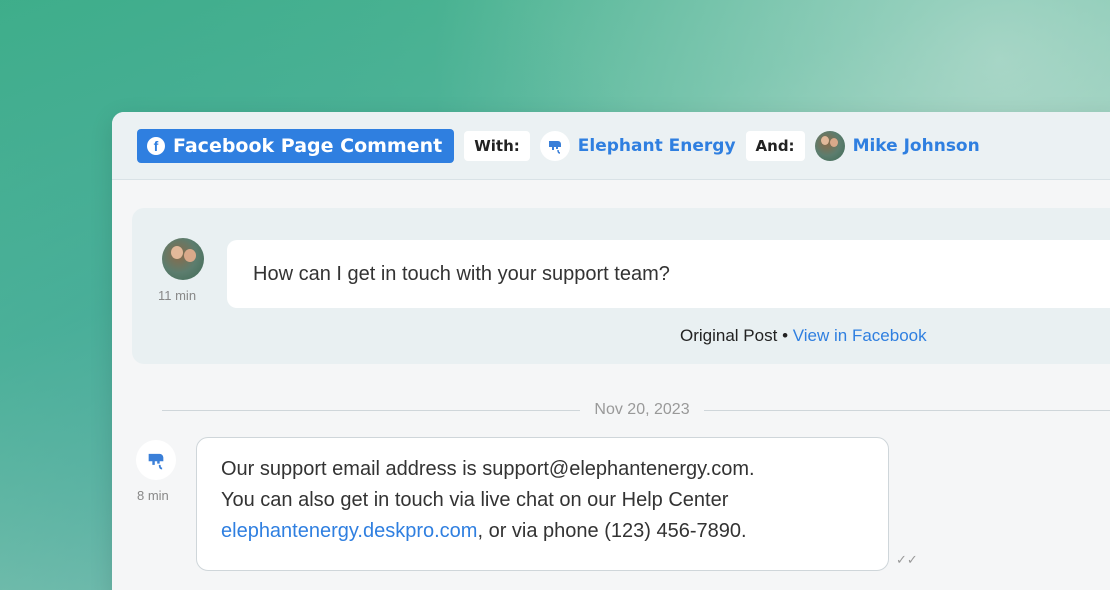  What do you see at coordinates (612, 531) in the screenshot?
I see `reply-line-3-rest: , or via phone (123) 456-7890.` at bounding box center [612, 531].